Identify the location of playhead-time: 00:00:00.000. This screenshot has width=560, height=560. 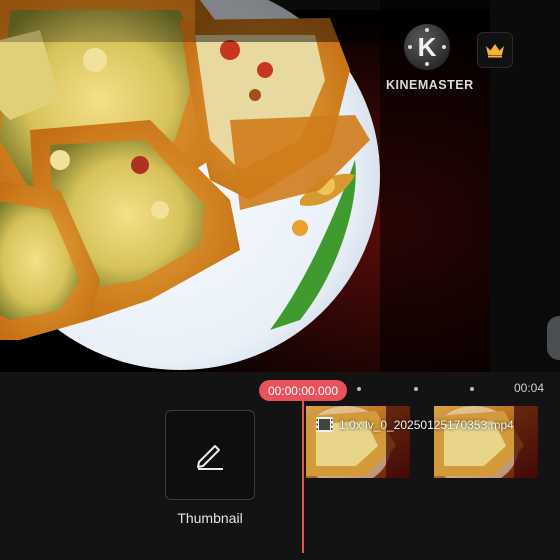
(303, 390).